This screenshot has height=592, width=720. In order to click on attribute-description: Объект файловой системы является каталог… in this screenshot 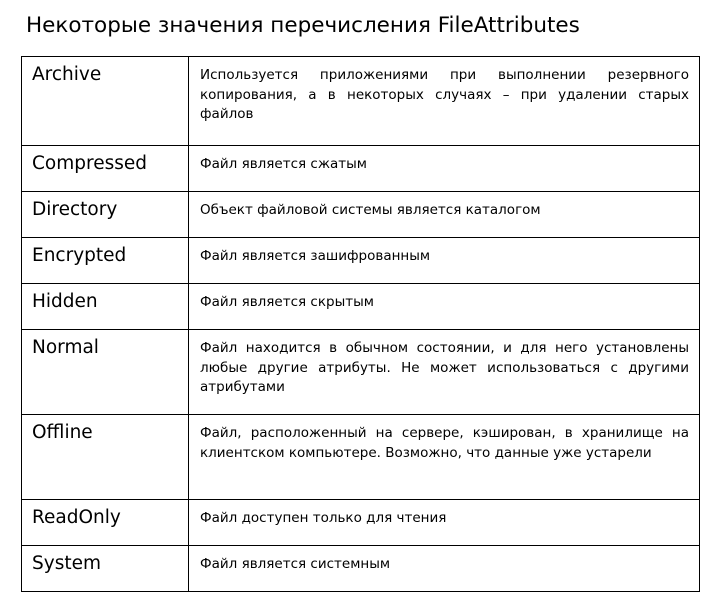, I will do `click(370, 210)`.